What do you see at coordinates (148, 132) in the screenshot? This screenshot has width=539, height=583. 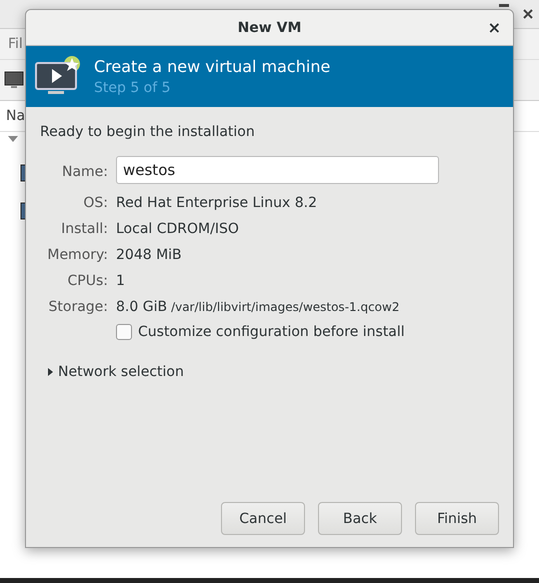 I see `section-heading: Ready to begin the installation` at bounding box center [148, 132].